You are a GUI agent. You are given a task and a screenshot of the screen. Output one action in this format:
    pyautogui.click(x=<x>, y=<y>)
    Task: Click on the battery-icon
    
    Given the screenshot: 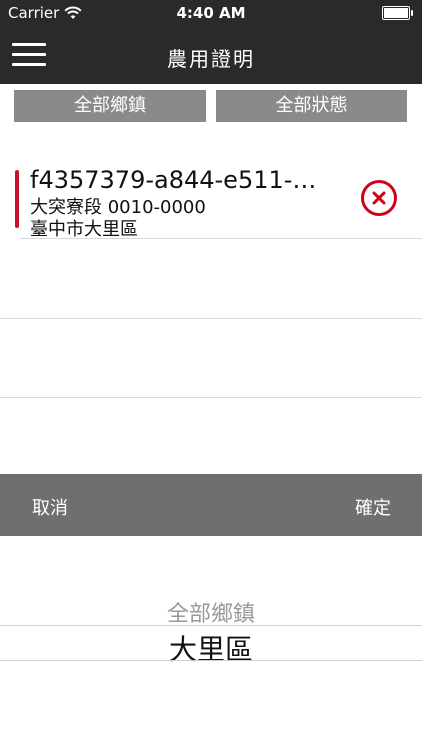 What is the action you would take?
    pyautogui.click(x=397, y=13)
    